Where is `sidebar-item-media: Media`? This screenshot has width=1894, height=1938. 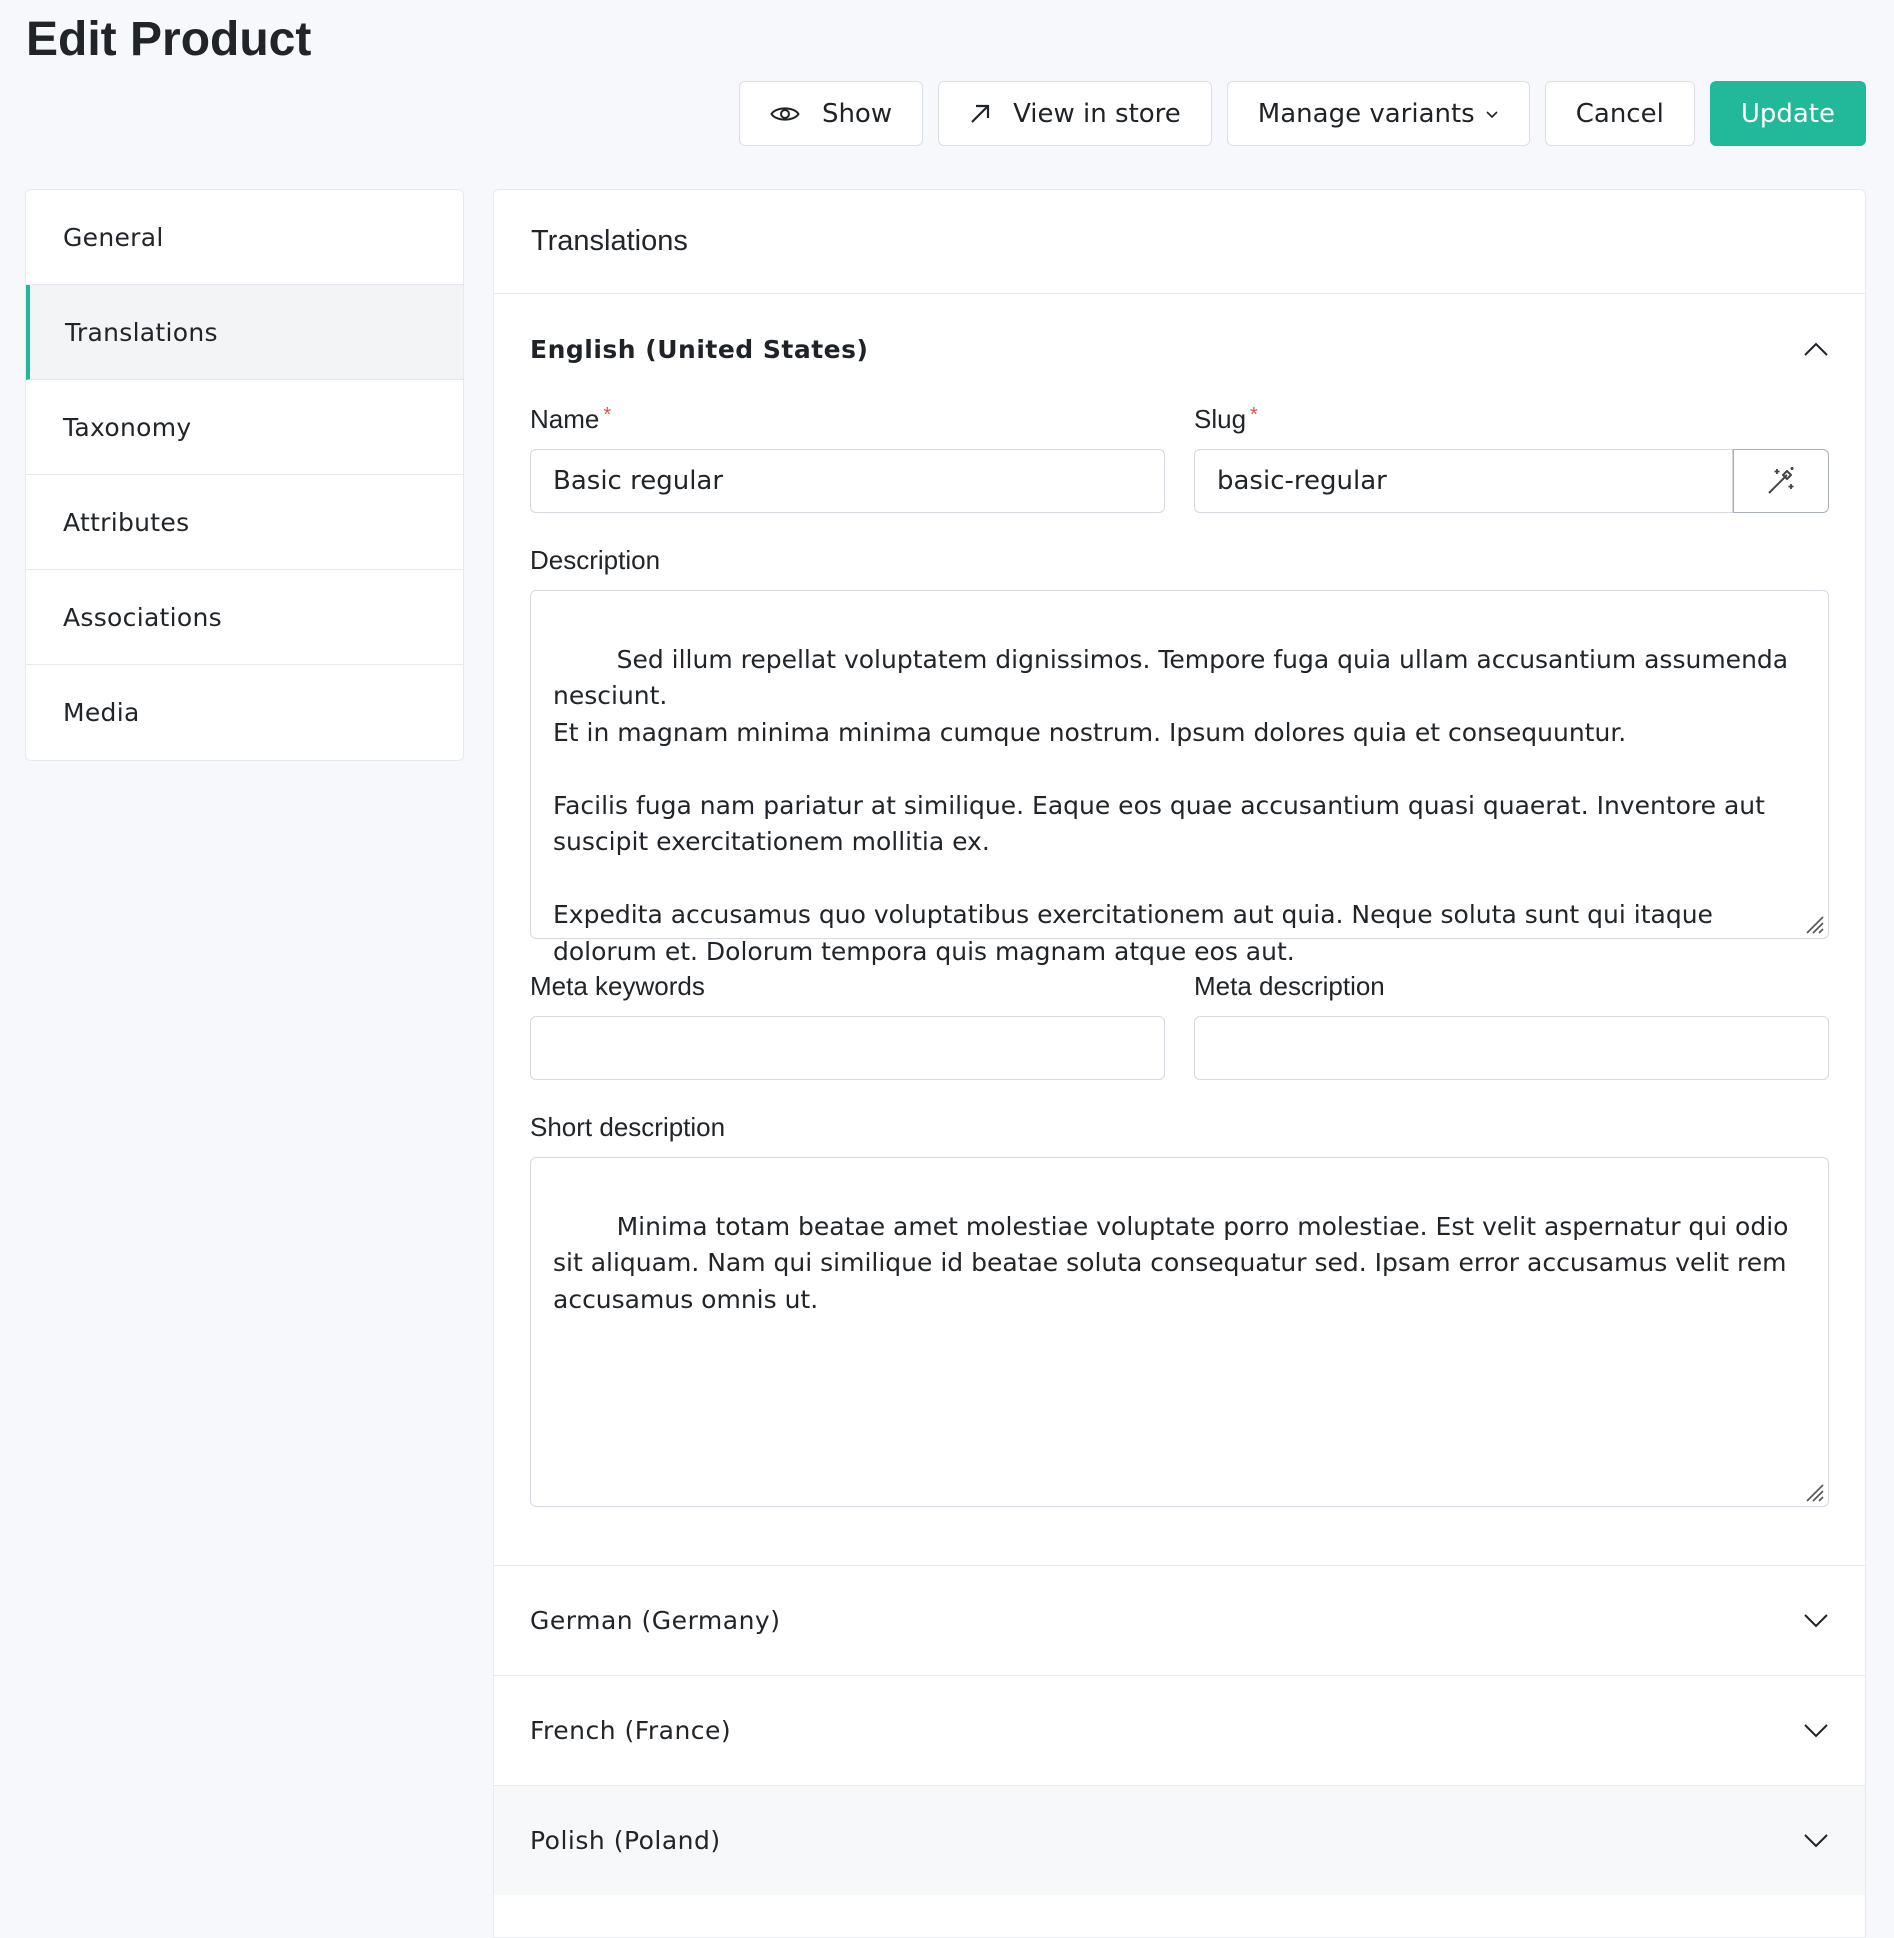
sidebar-item-media: Media is located at coordinates (244, 712).